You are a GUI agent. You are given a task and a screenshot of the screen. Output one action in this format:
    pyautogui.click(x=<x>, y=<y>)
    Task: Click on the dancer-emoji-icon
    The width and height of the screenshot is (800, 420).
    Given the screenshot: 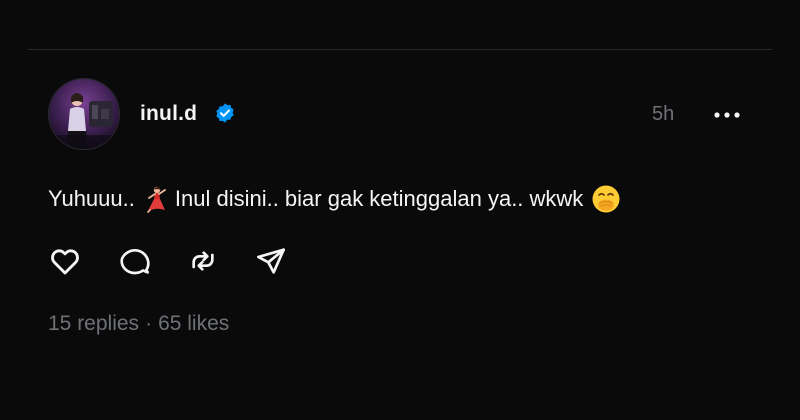 What is the action you would take?
    pyautogui.click(x=156, y=199)
    